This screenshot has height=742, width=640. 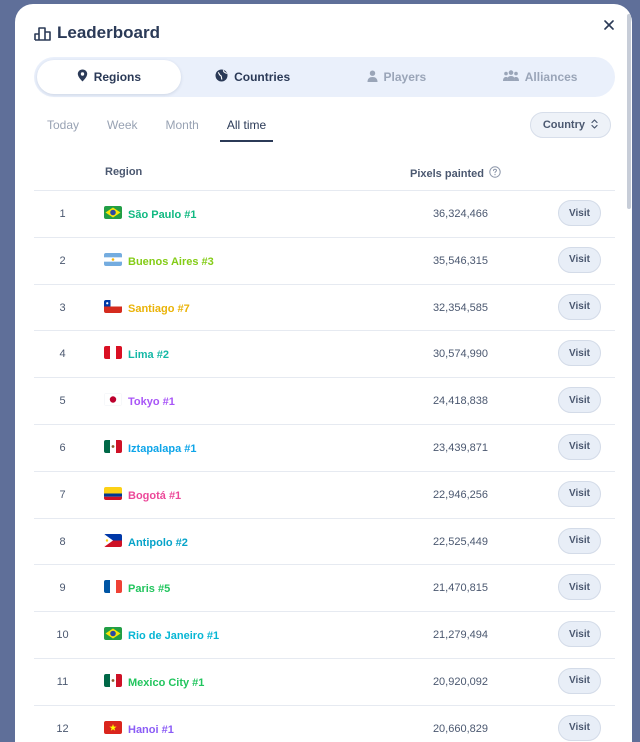 I want to click on rank: 9, so click(x=62, y=588).